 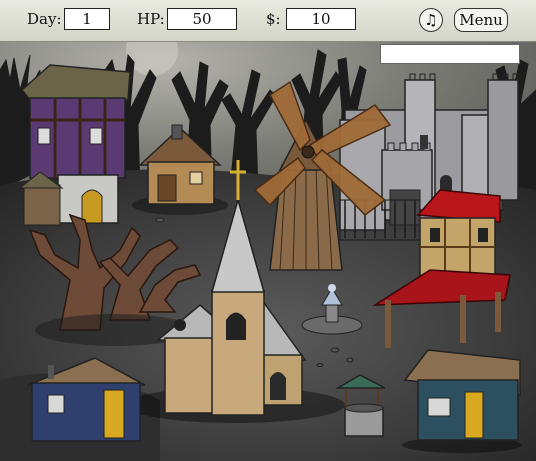 What do you see at coordinates (481, 20) in the screenshot?
I see `menu-button: Menu` at bounding box center [481, 20].